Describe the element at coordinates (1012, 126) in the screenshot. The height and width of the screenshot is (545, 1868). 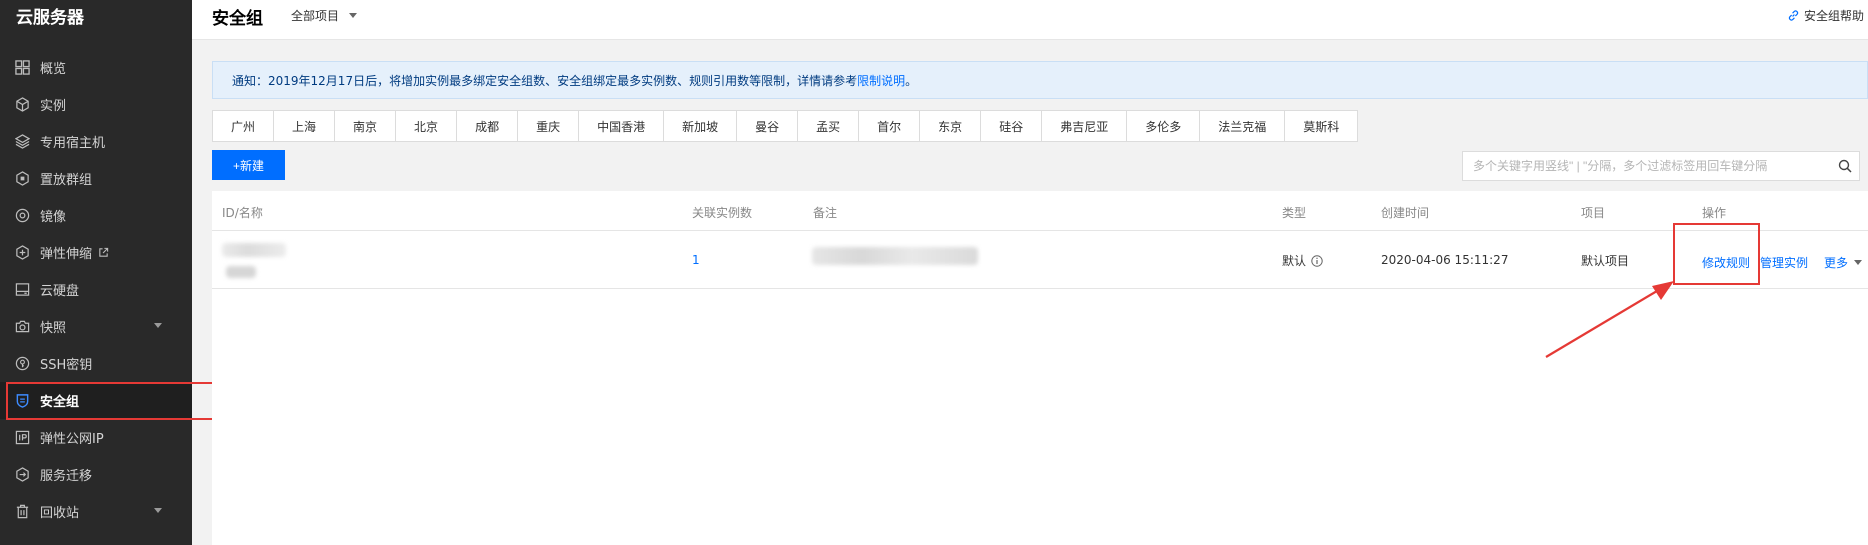
I see `region-tab: 硅谷` at that location.